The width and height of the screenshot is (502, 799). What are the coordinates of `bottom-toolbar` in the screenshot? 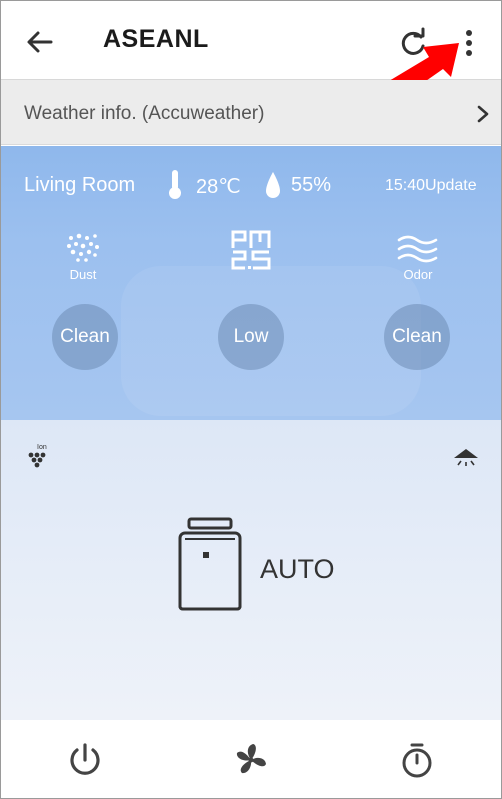 It's located at (251, 759).